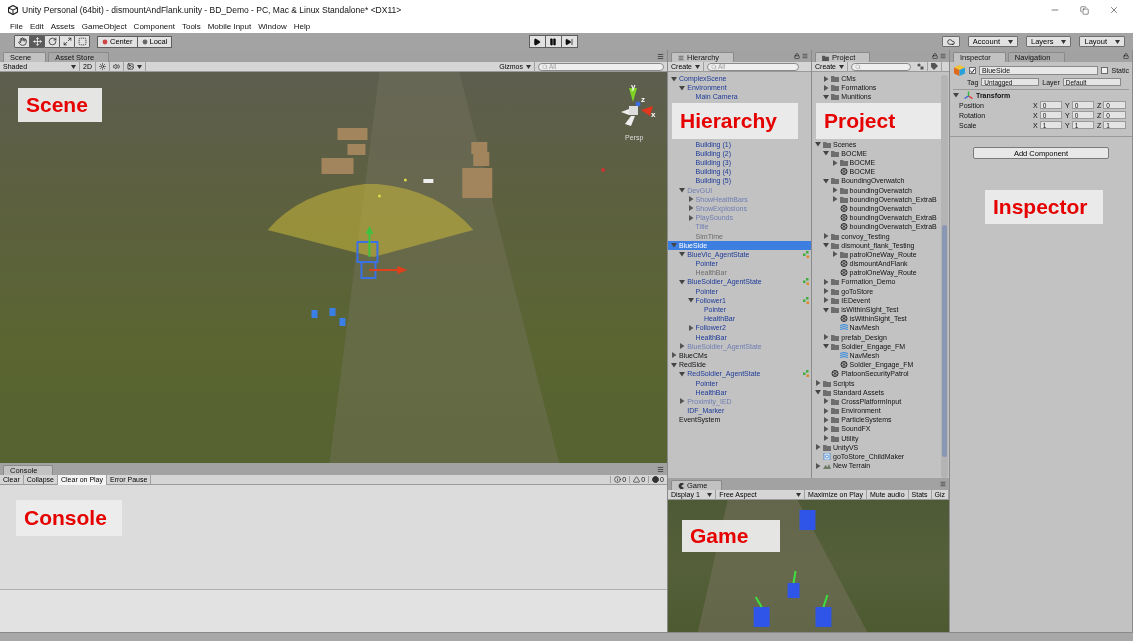 Image resolution: width=1133 pixels, height=641 pixels. What do you see at coordinates (272, 26) in the screenshot?
I see `menu-item: Window` at bounding box center [272, 26].